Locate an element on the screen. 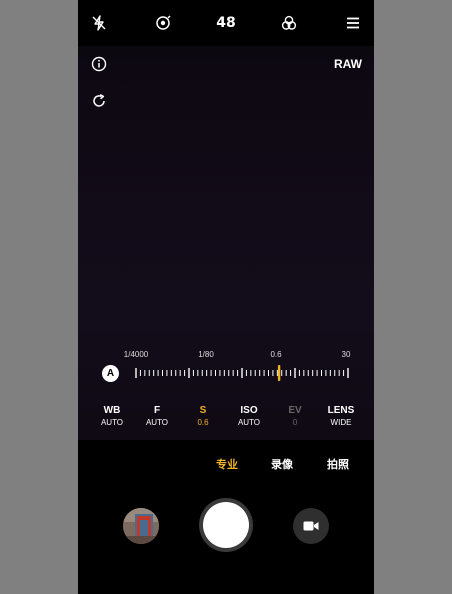 The image size is (452, 594). param-iso: ISO AUTO is located at coordinates (249, 416).